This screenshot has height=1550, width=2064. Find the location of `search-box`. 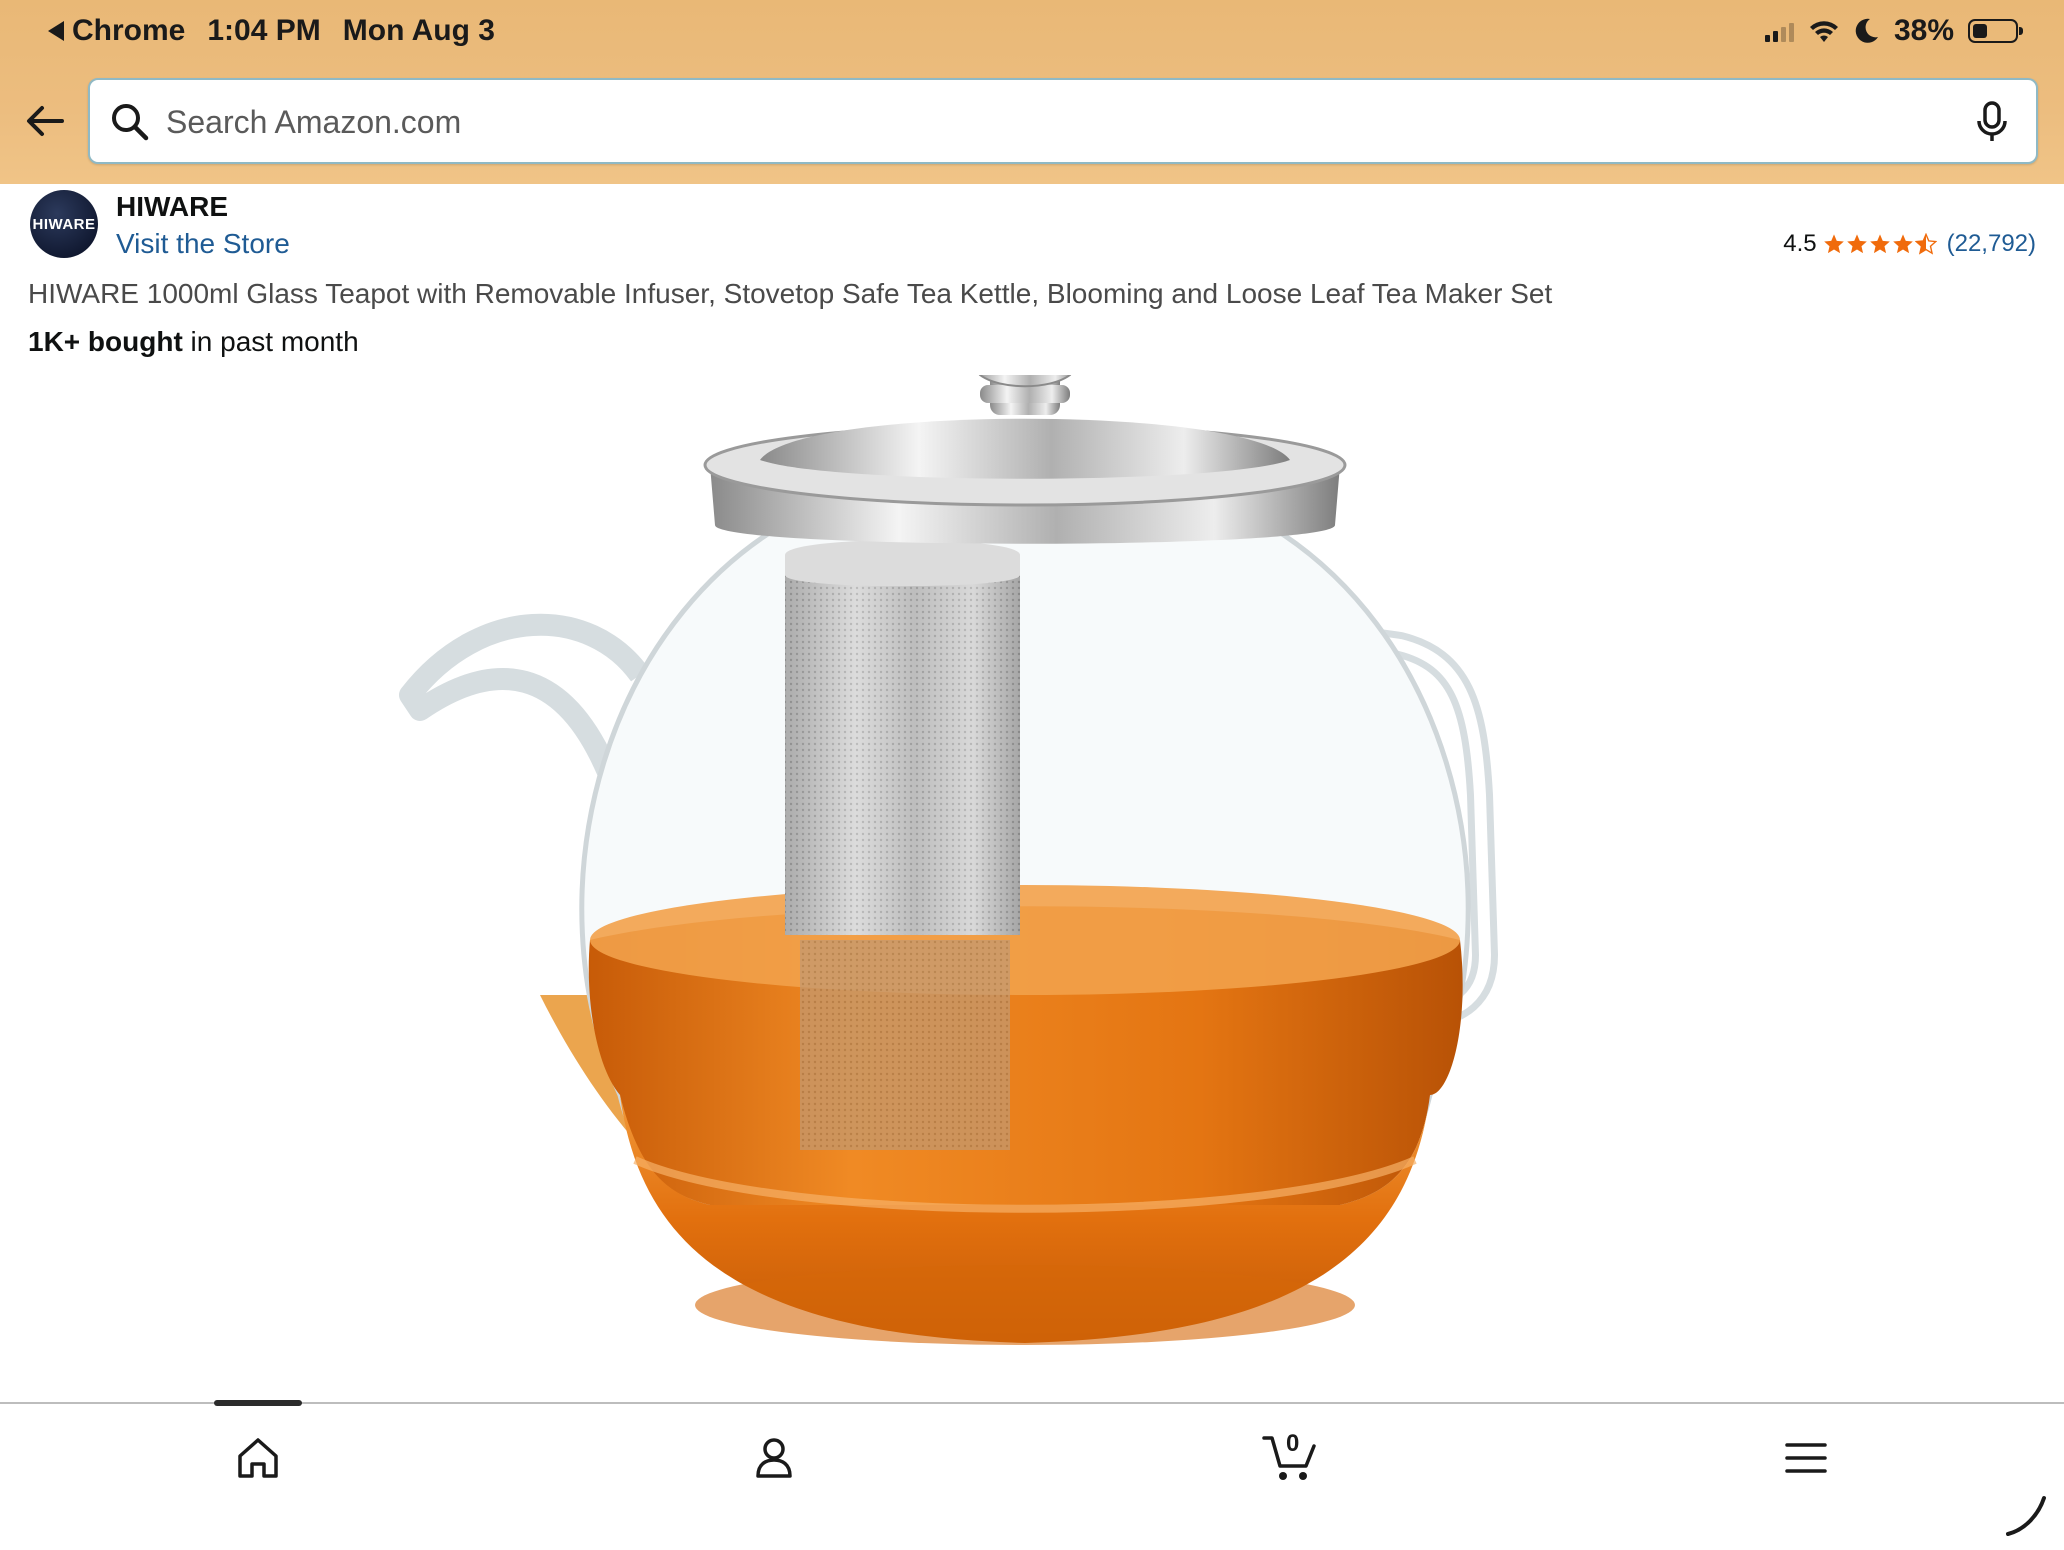

search-box is located at coordinates (1063, 121).